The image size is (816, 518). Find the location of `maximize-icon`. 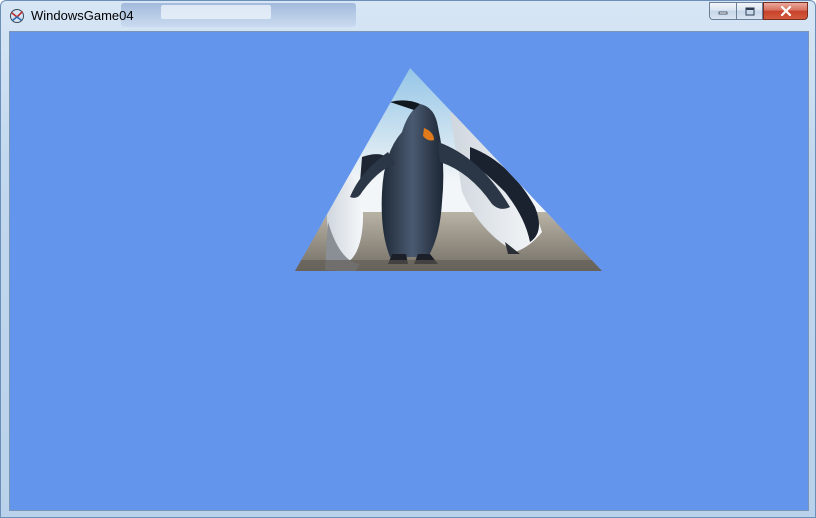

maximize-icon is located at coordinates (749, 11).